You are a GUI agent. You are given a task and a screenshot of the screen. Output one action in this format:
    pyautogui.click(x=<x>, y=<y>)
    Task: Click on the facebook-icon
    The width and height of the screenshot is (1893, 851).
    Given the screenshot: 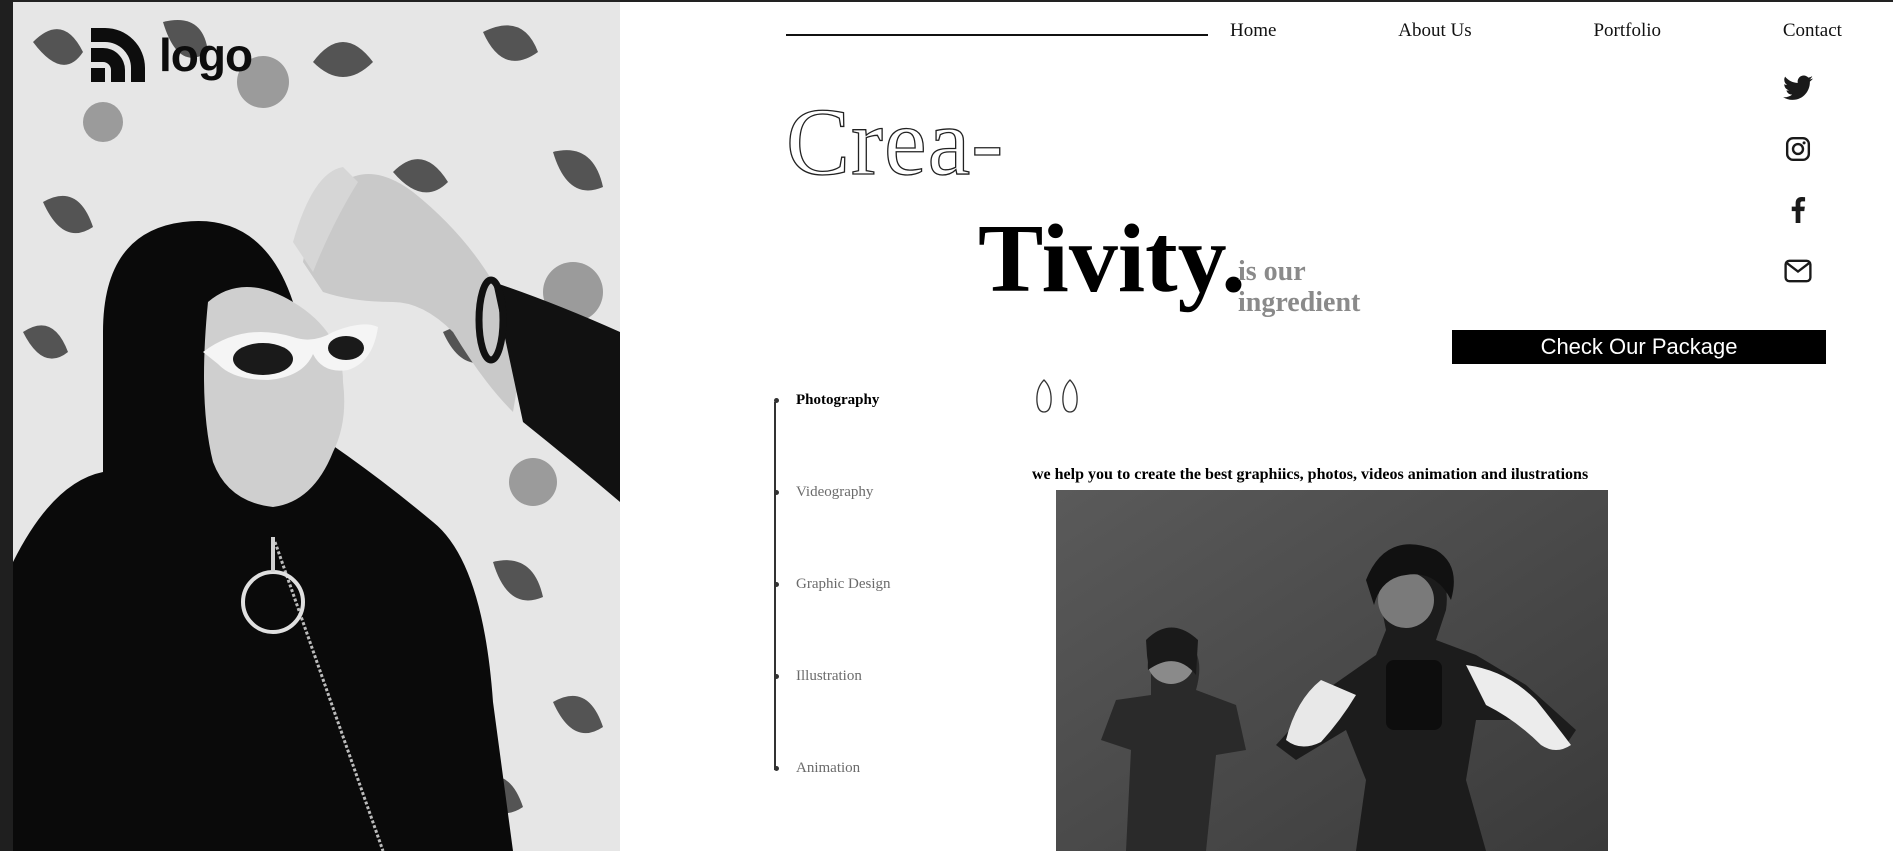 What is the action you would take?
    pyautogui.click(x=1798, y=210)
    